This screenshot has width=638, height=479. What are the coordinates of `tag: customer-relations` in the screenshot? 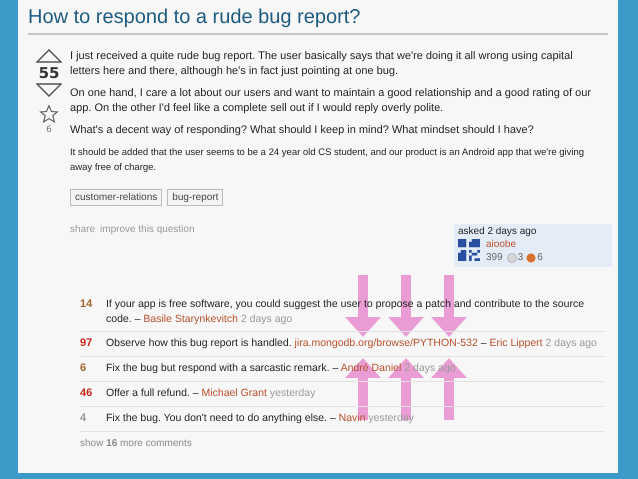 It's located at (116, 197).